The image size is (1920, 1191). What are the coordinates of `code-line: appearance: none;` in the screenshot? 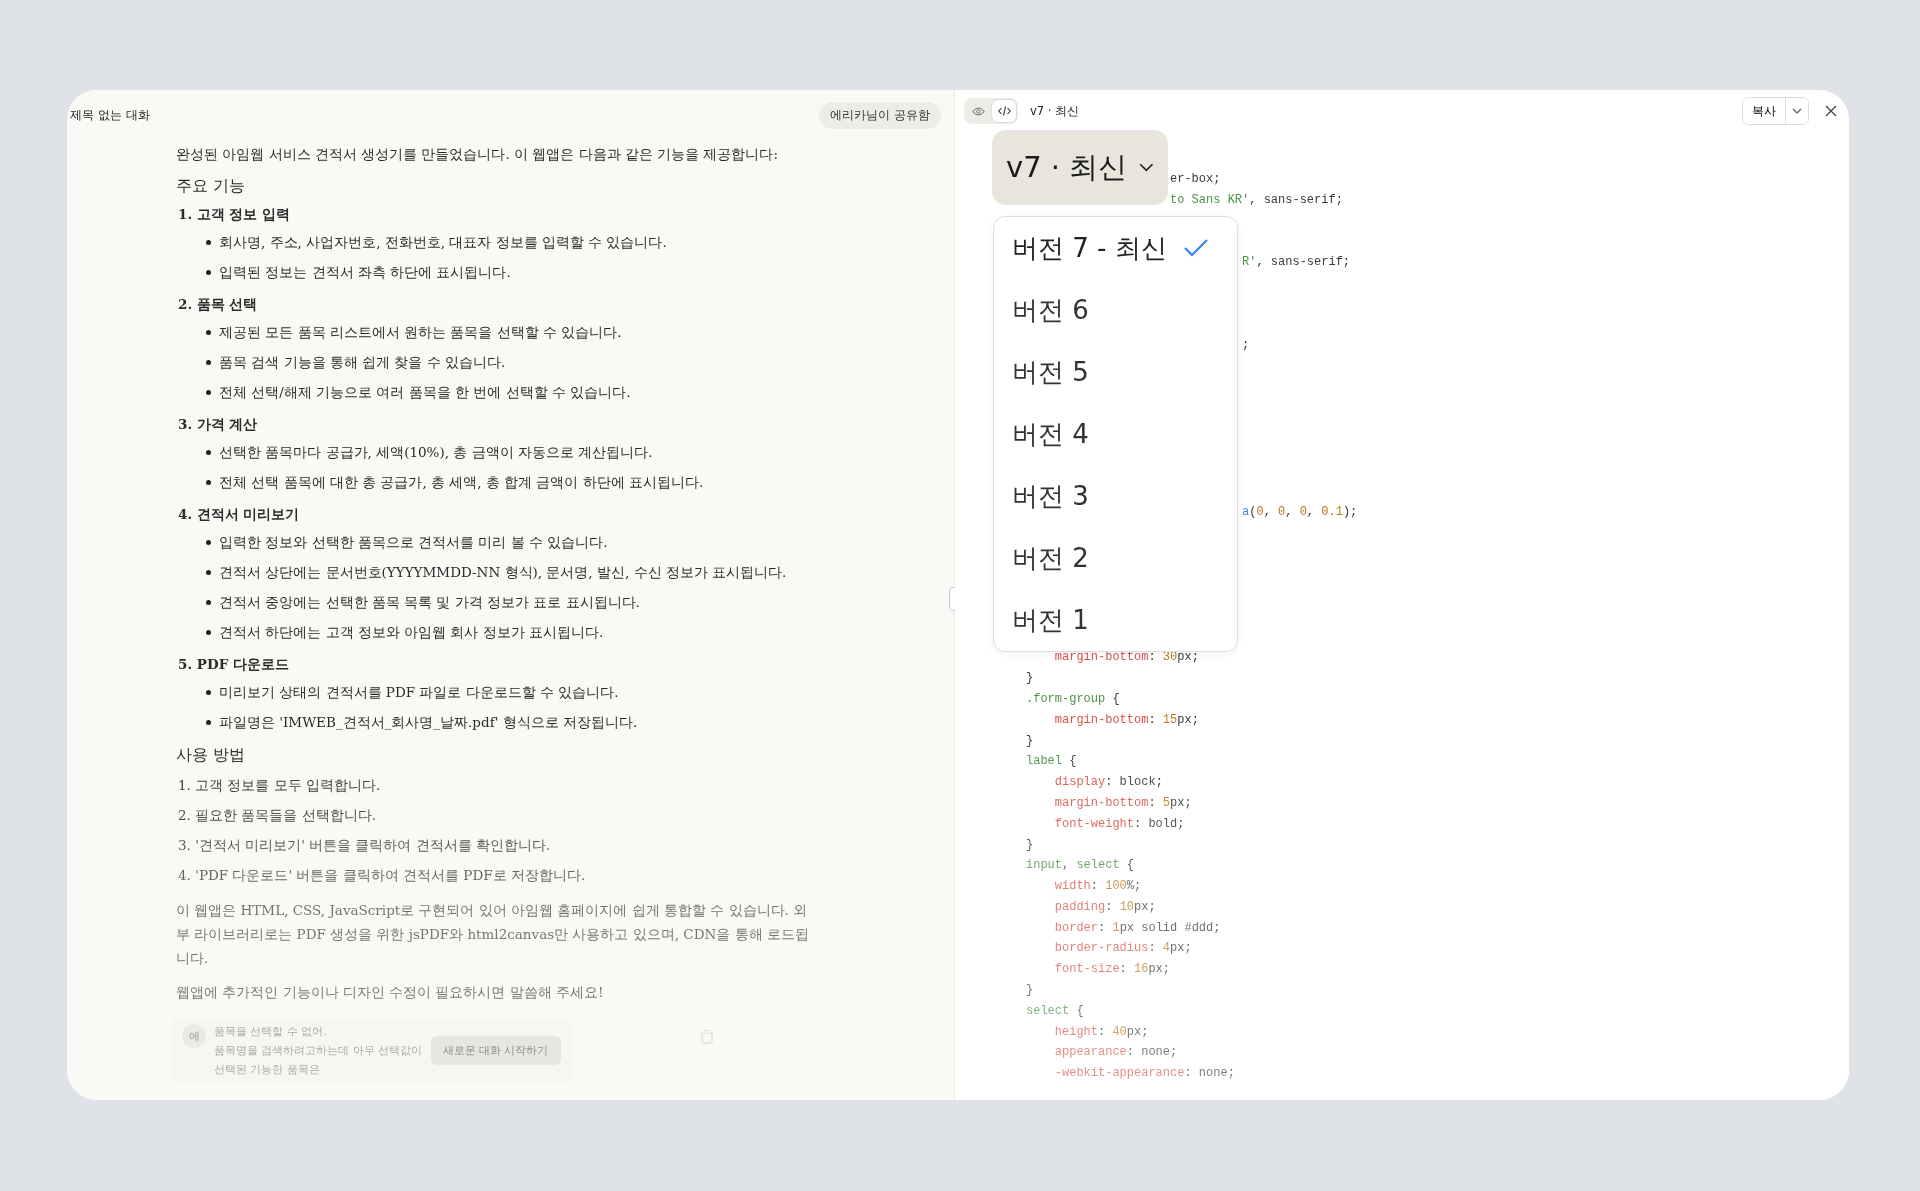 It's located at (1116, 1052).